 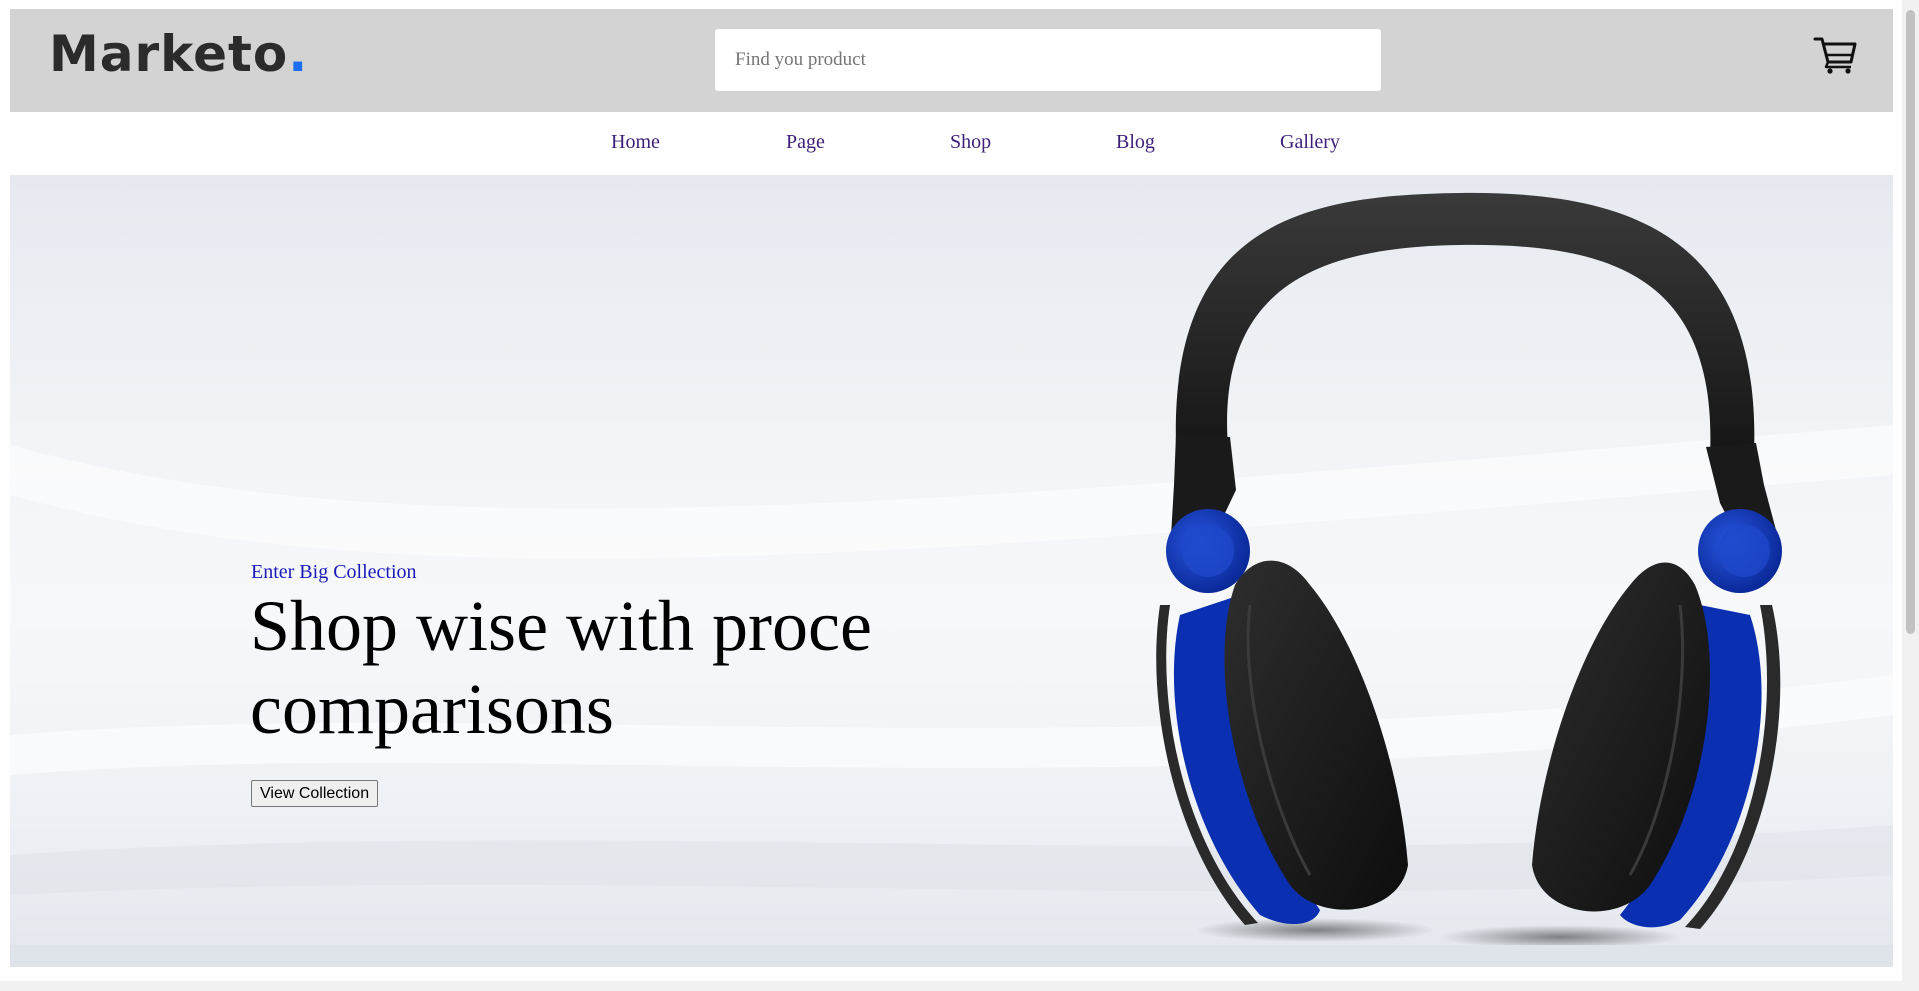 I want to click on nav-home: Home, so click(x=635, y=142).